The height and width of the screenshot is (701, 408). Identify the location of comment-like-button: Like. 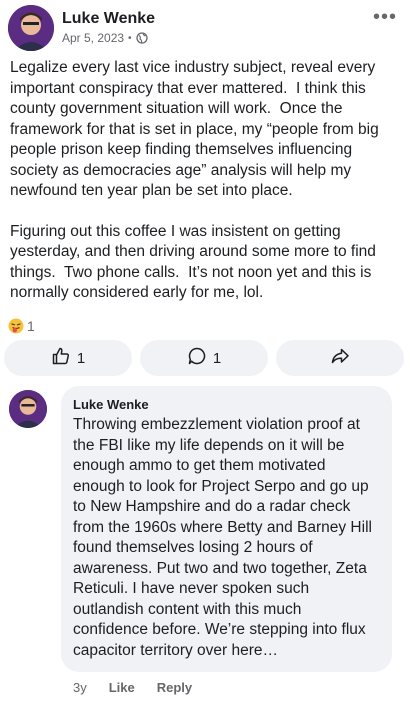
(122, 687).